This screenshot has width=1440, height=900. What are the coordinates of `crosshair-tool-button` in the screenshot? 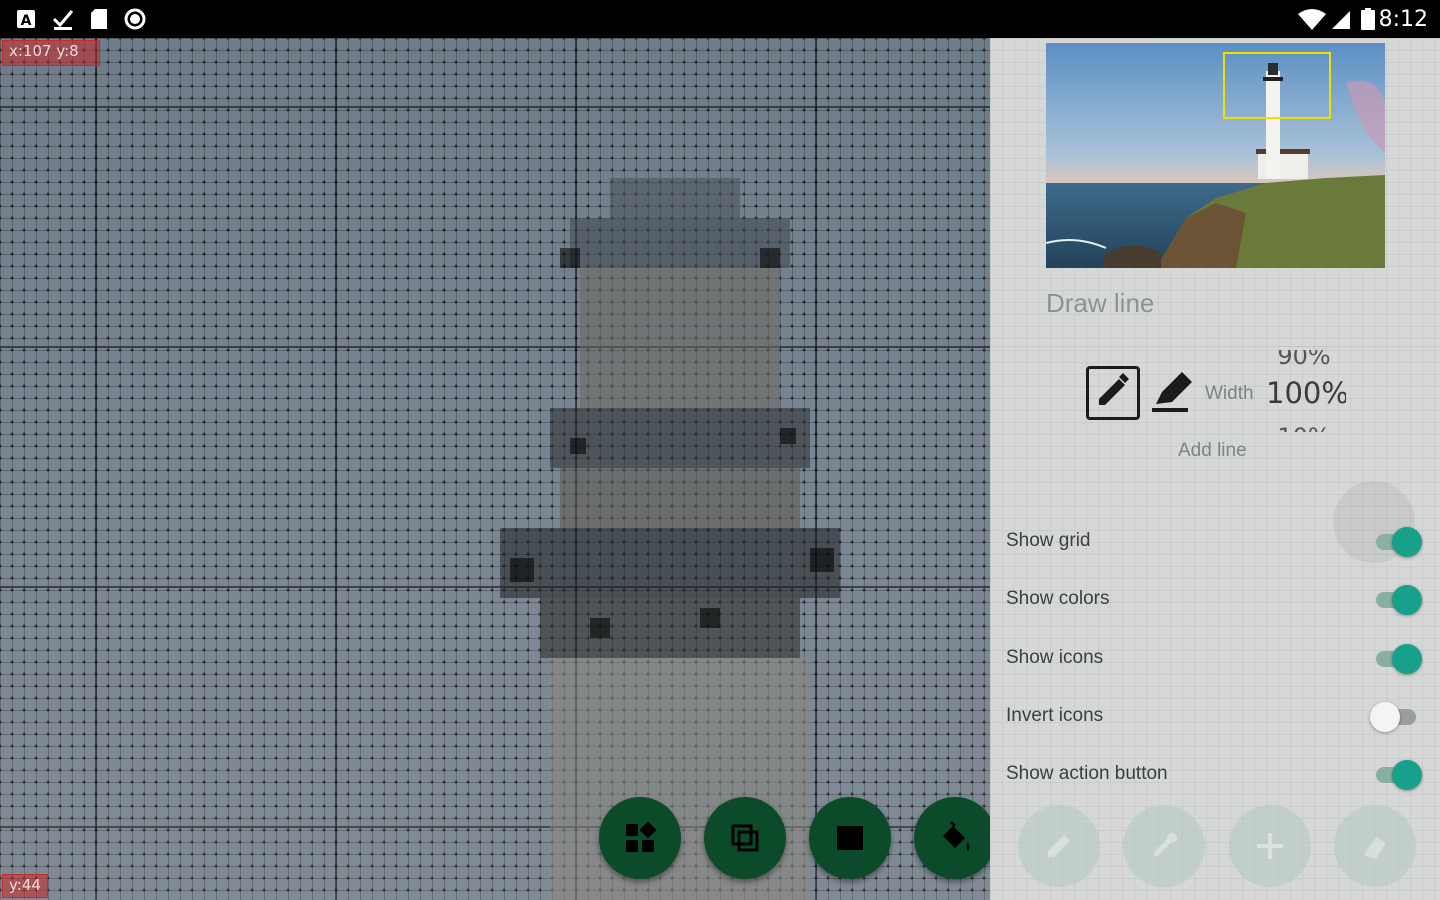 It's located at (1270, 846).